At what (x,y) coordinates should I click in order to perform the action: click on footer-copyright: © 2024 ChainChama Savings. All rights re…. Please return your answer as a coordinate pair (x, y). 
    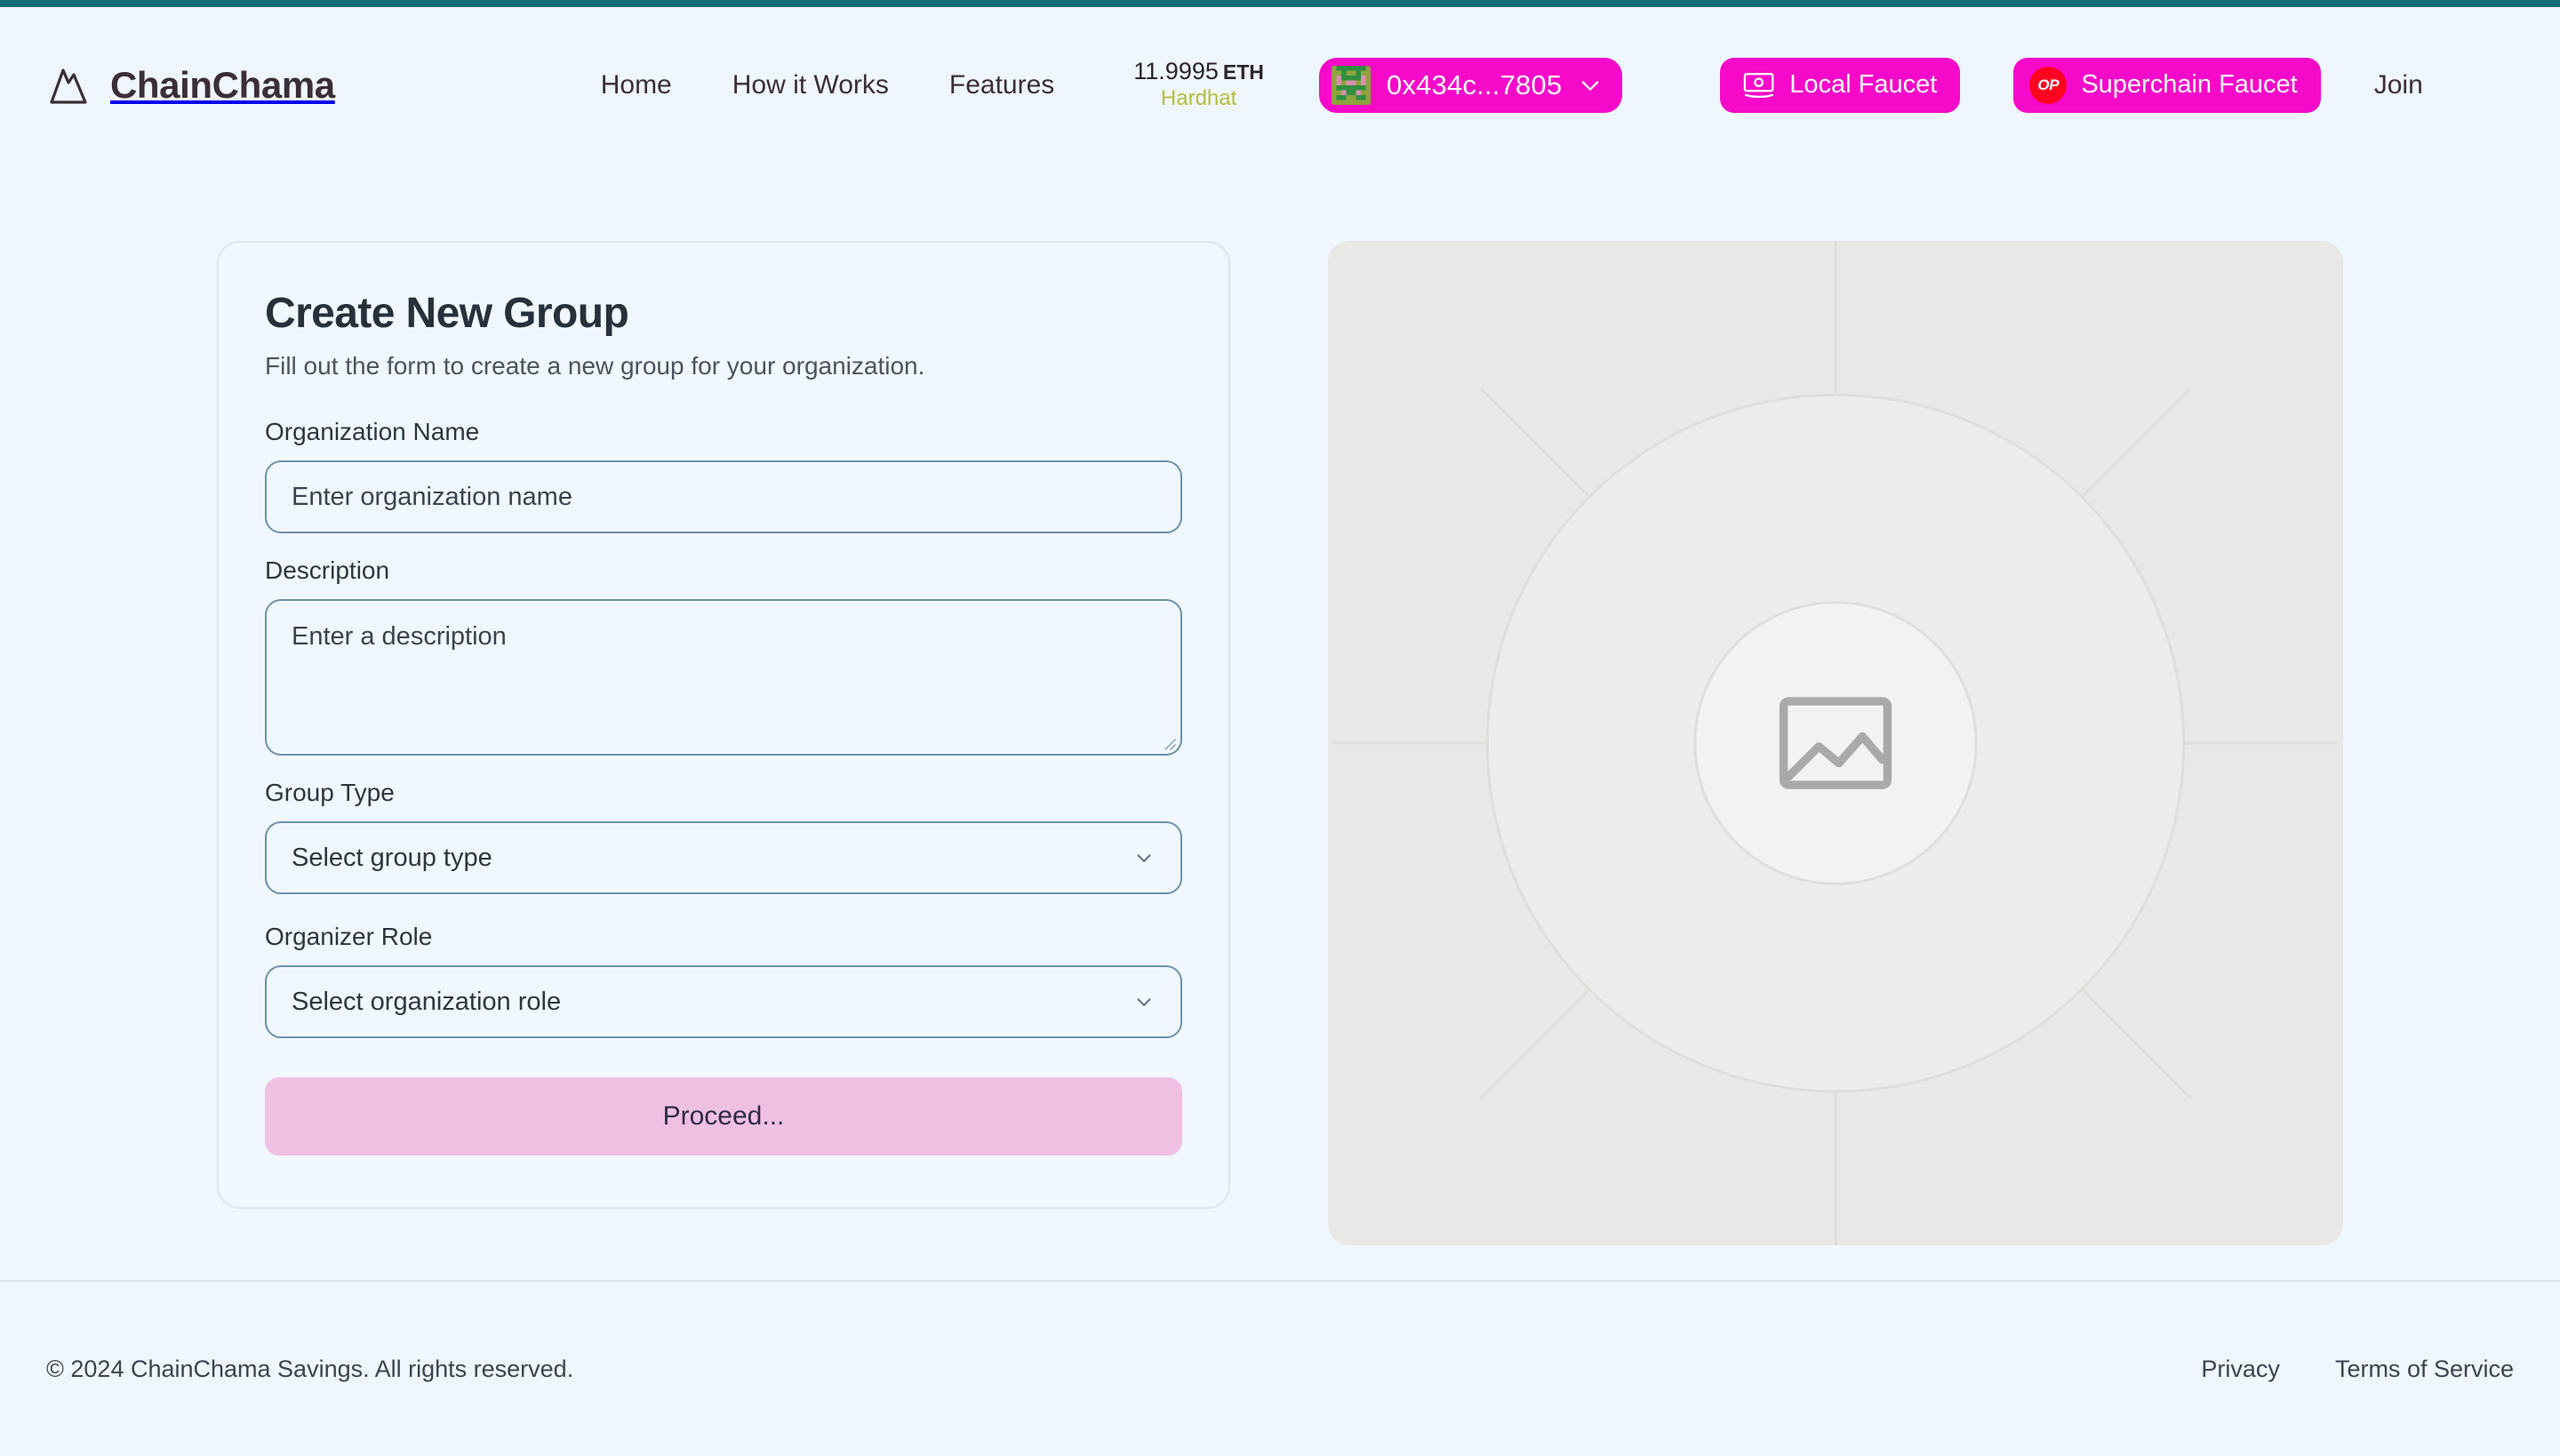
    Looking at the image, I should click on (310, 1368).